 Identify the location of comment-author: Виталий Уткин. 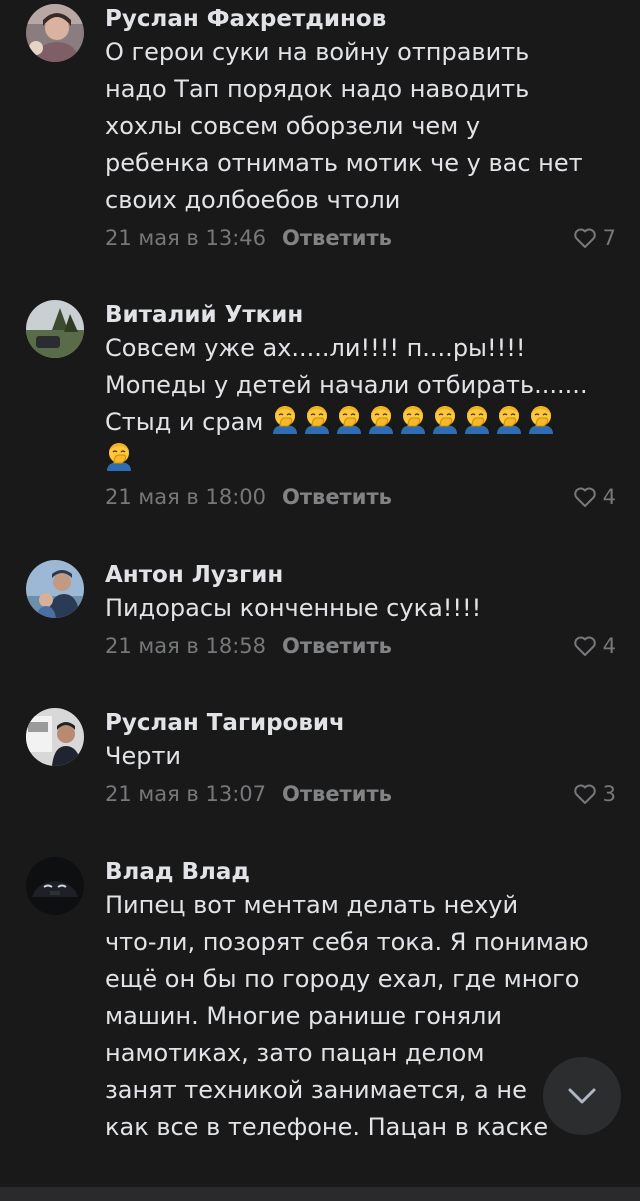
(359, 315).